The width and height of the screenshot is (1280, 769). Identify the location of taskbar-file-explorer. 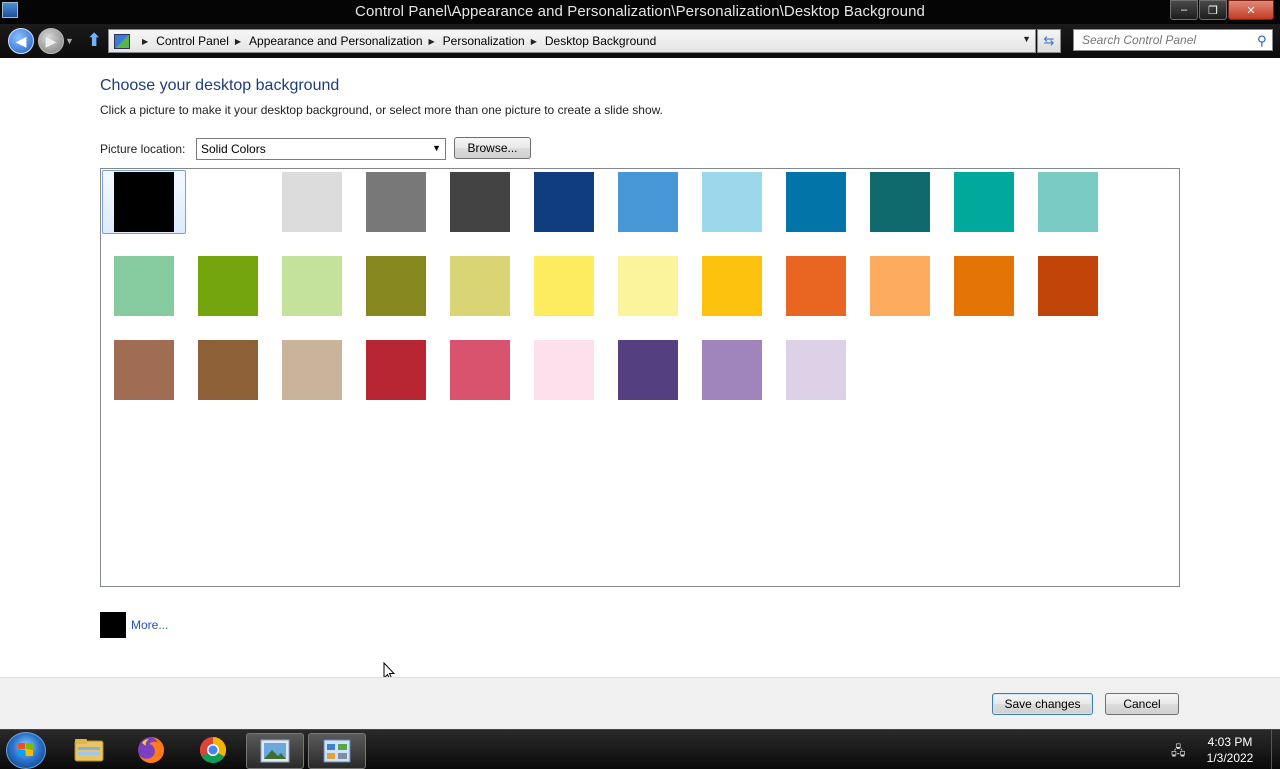
(89, 750).